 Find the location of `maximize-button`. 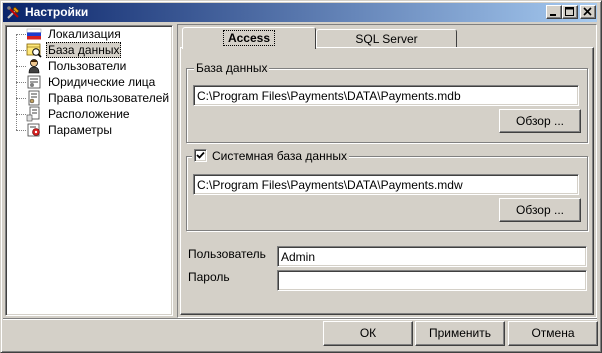

maximize-button is located at coordinates (570, 12).